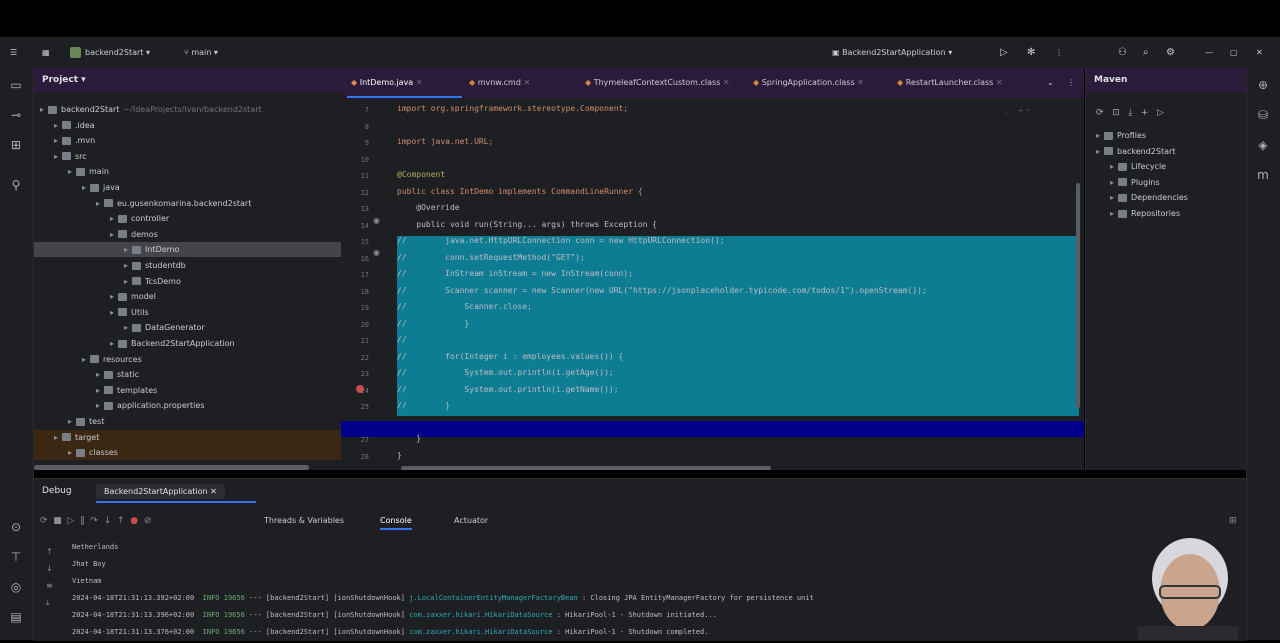  What do you see at coordinates (187, 359) in the screenshot?
I see `tree-row: ▸ resources` at bounding box center [187, 359].